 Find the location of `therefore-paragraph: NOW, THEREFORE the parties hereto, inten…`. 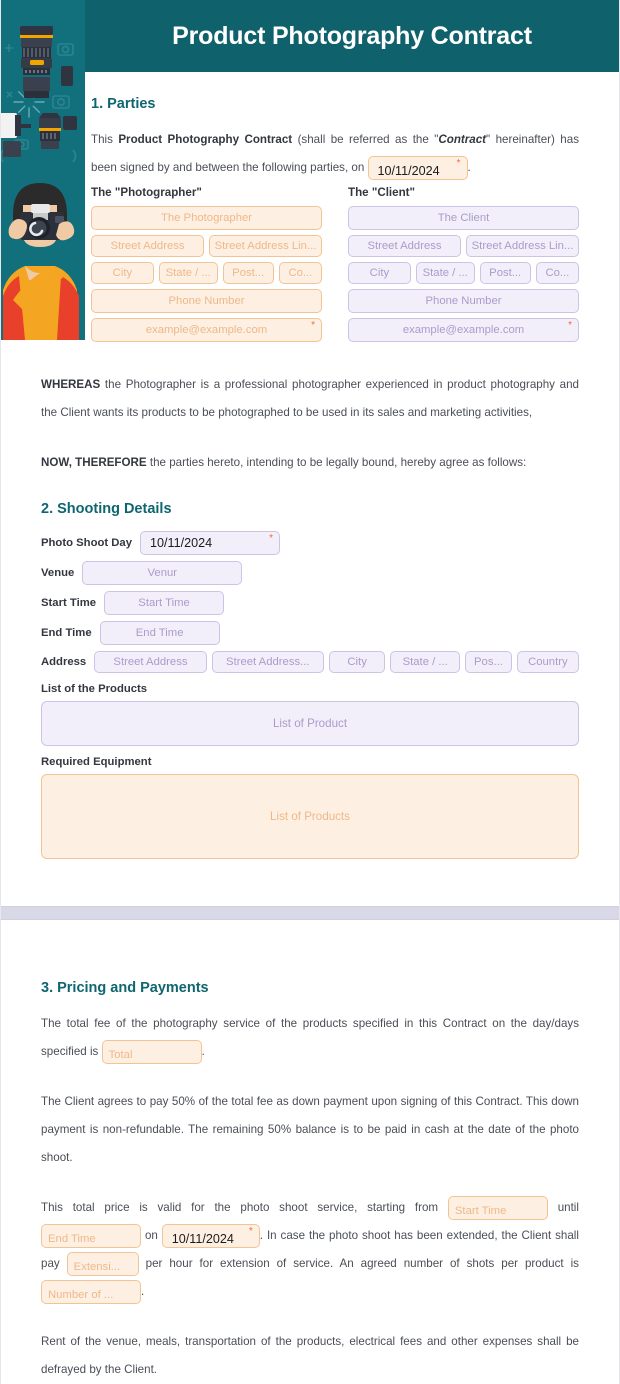

therefore-paragraph: NOW, THEREFORE the parties hereto, inten… is located at coordinates (310, 463).